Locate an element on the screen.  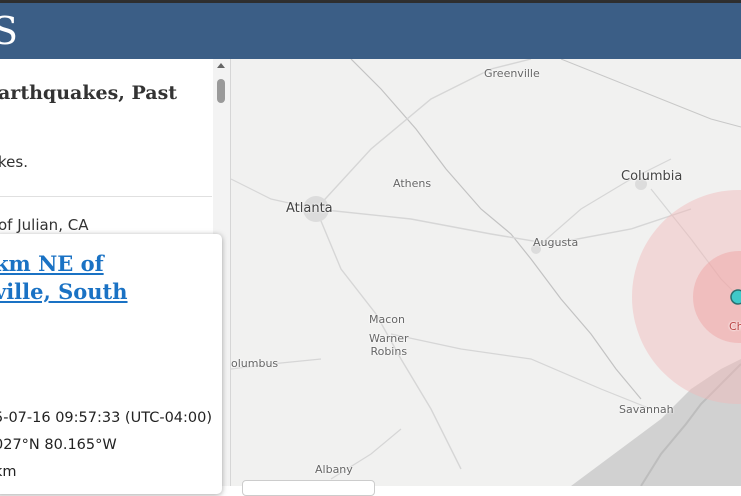
map-label-augusta: Augusta is located at coordinates (556, 242).